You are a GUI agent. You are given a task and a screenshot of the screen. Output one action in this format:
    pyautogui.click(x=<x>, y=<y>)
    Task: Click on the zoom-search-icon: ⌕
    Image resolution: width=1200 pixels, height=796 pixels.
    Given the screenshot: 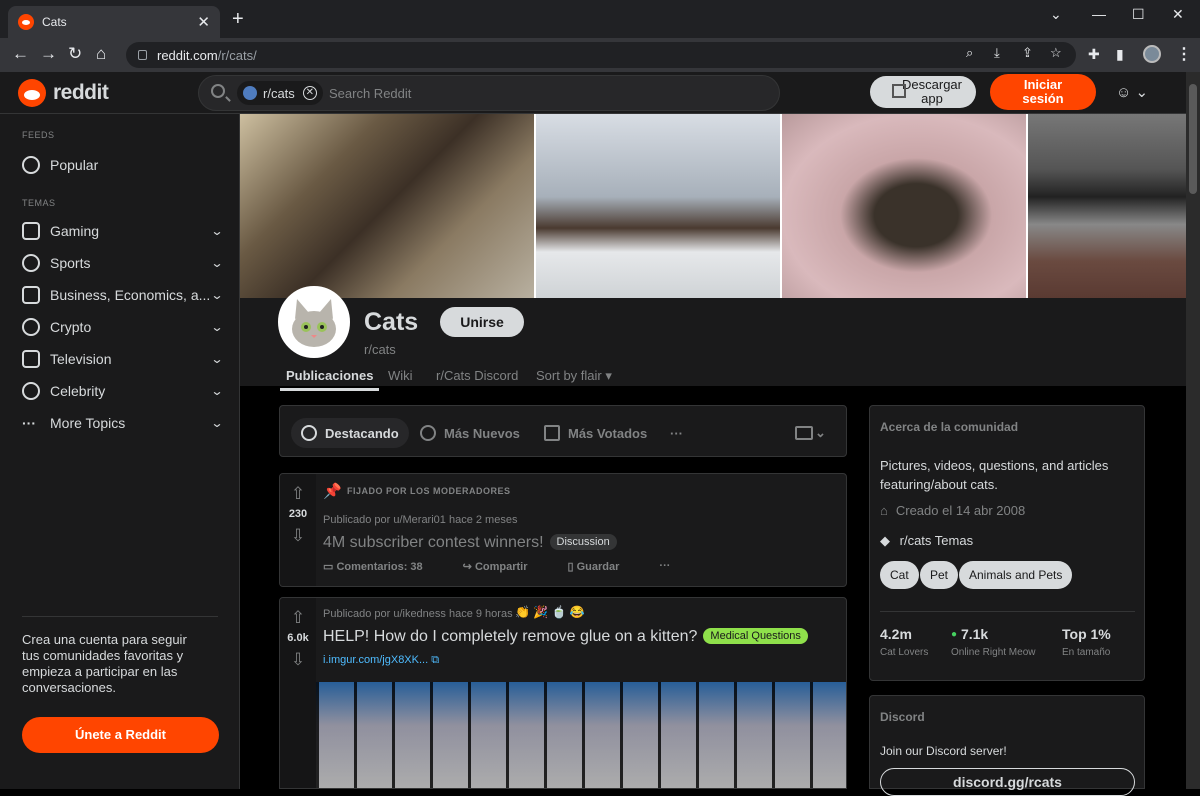 What is the action you would take?
    pyautogui.click(x=969, y=53)
    